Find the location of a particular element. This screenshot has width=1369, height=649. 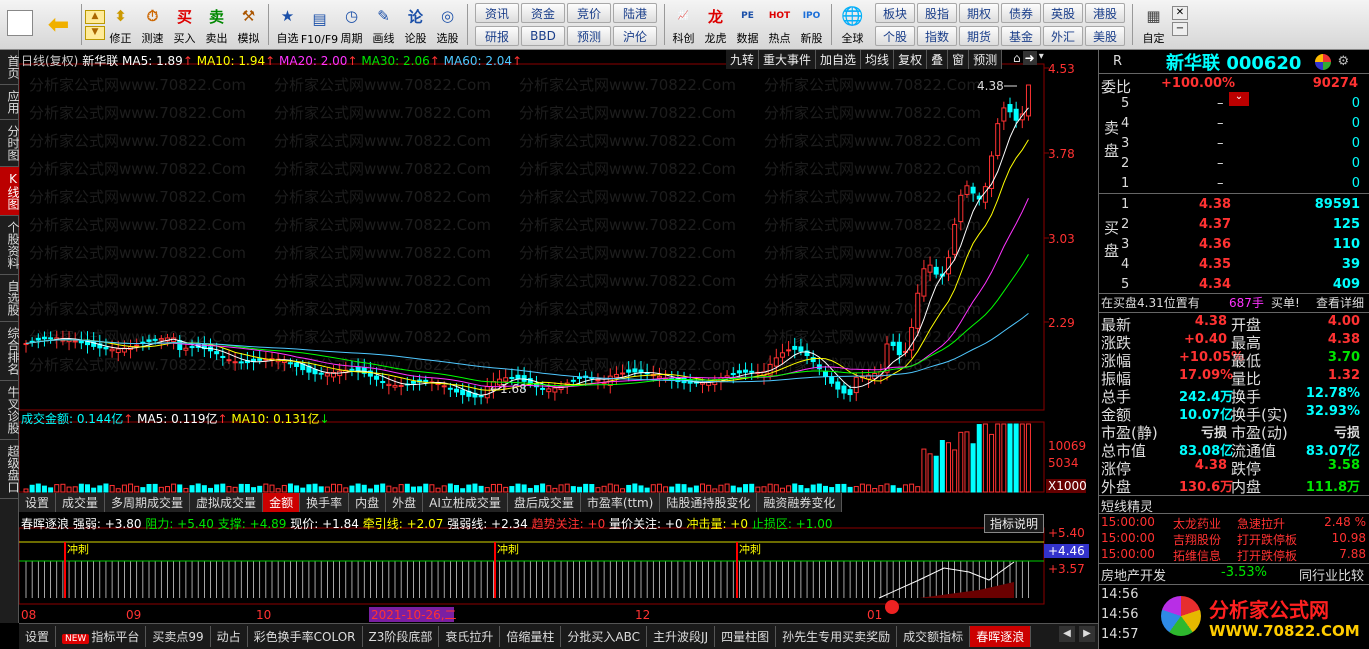

arrow-right-icon: ➜ is located at coordinates (1029, 58).